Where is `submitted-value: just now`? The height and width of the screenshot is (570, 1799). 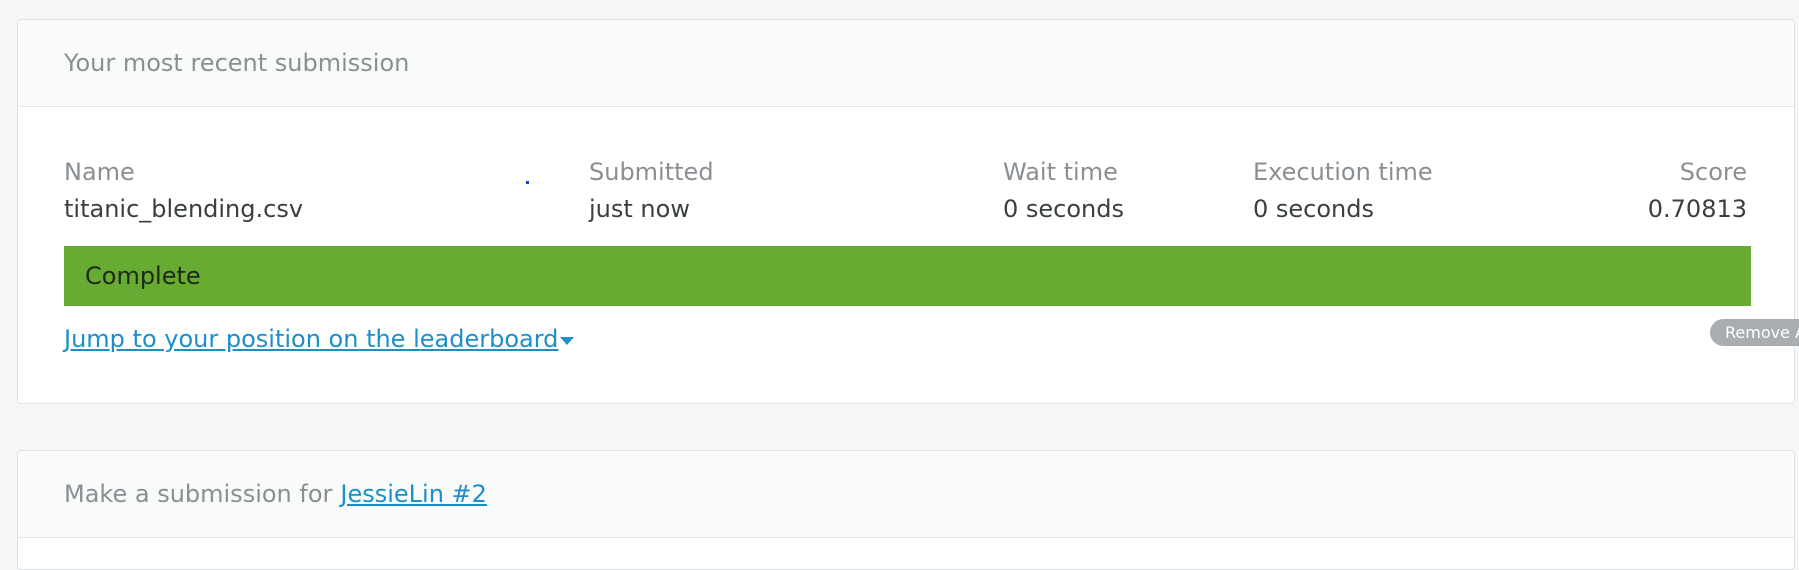
submitted-value: just now is located at coordinates (639, 209).